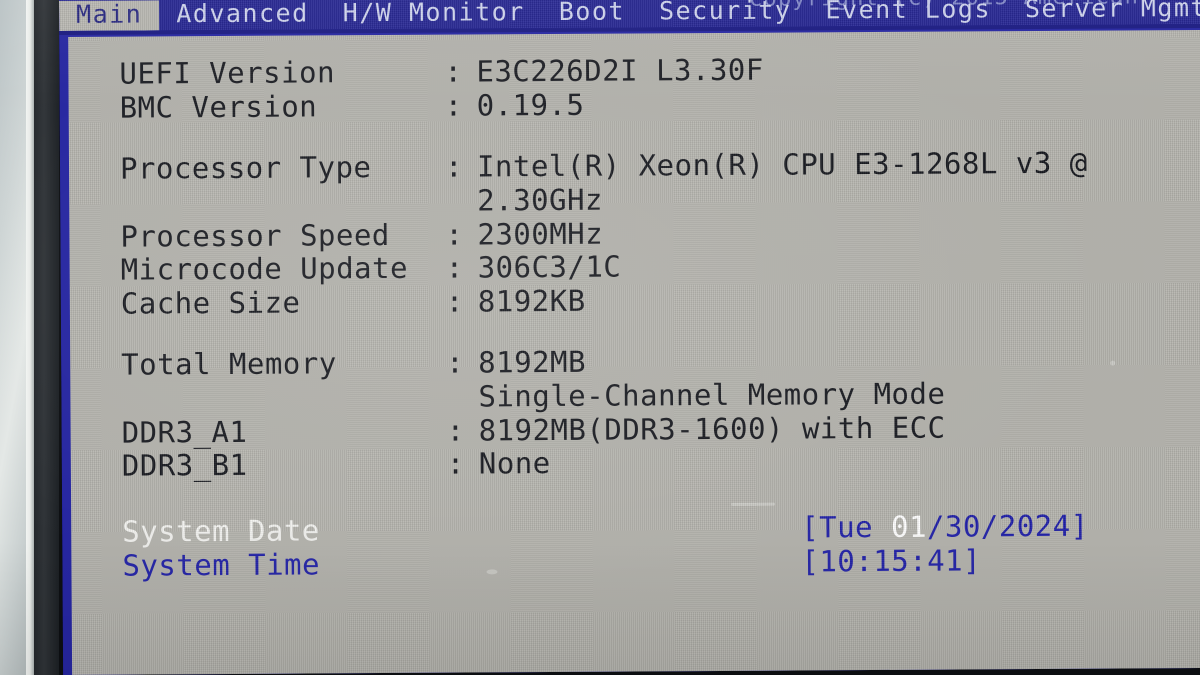 The height and width of the screenshot is (675, 1200). What do you see at coordinates (46, 337) in the screenshot?
I see `monitor-bezel-left` at bounding box center [46, 337].